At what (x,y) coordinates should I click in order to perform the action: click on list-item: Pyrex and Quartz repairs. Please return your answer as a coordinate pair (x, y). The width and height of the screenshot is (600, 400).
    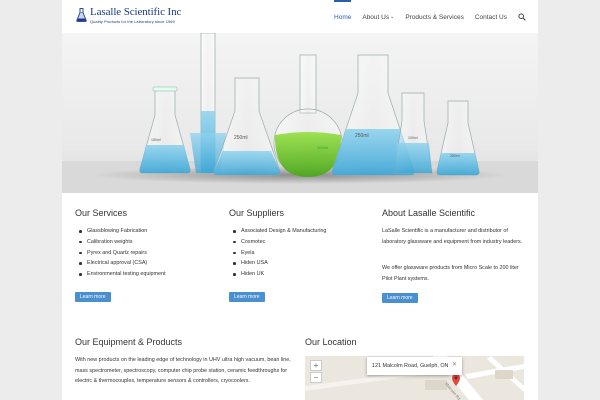
    Looking at the image, I should click on (120, 253).